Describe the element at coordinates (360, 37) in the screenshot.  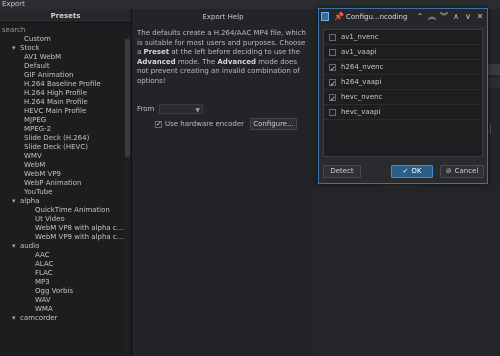
I see `encoder-label: av1_nvenc` at that location.